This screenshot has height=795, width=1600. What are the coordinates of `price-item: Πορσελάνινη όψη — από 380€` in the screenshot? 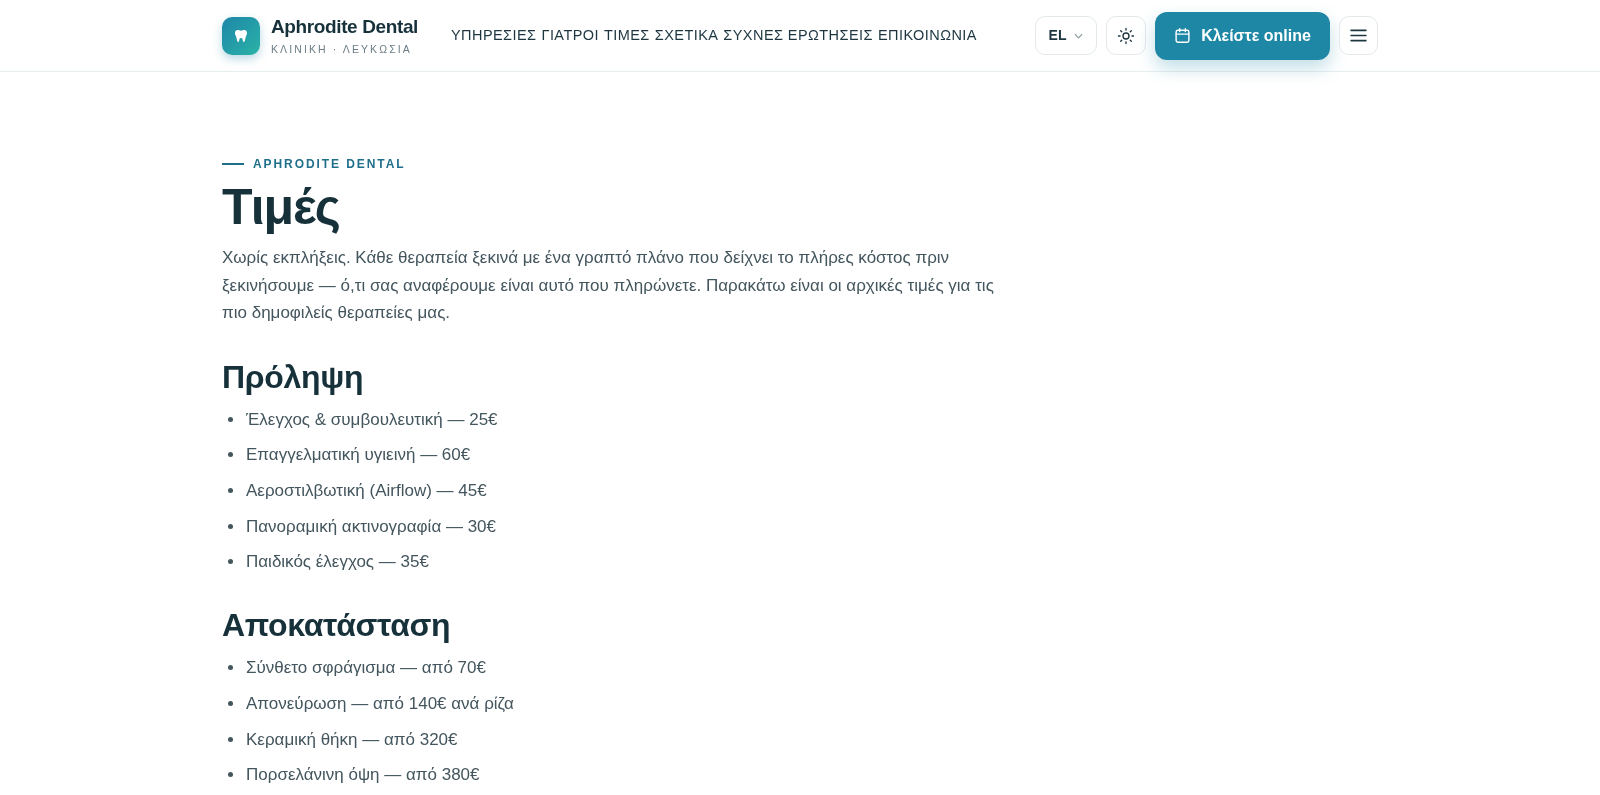 It's located at (363, 775).